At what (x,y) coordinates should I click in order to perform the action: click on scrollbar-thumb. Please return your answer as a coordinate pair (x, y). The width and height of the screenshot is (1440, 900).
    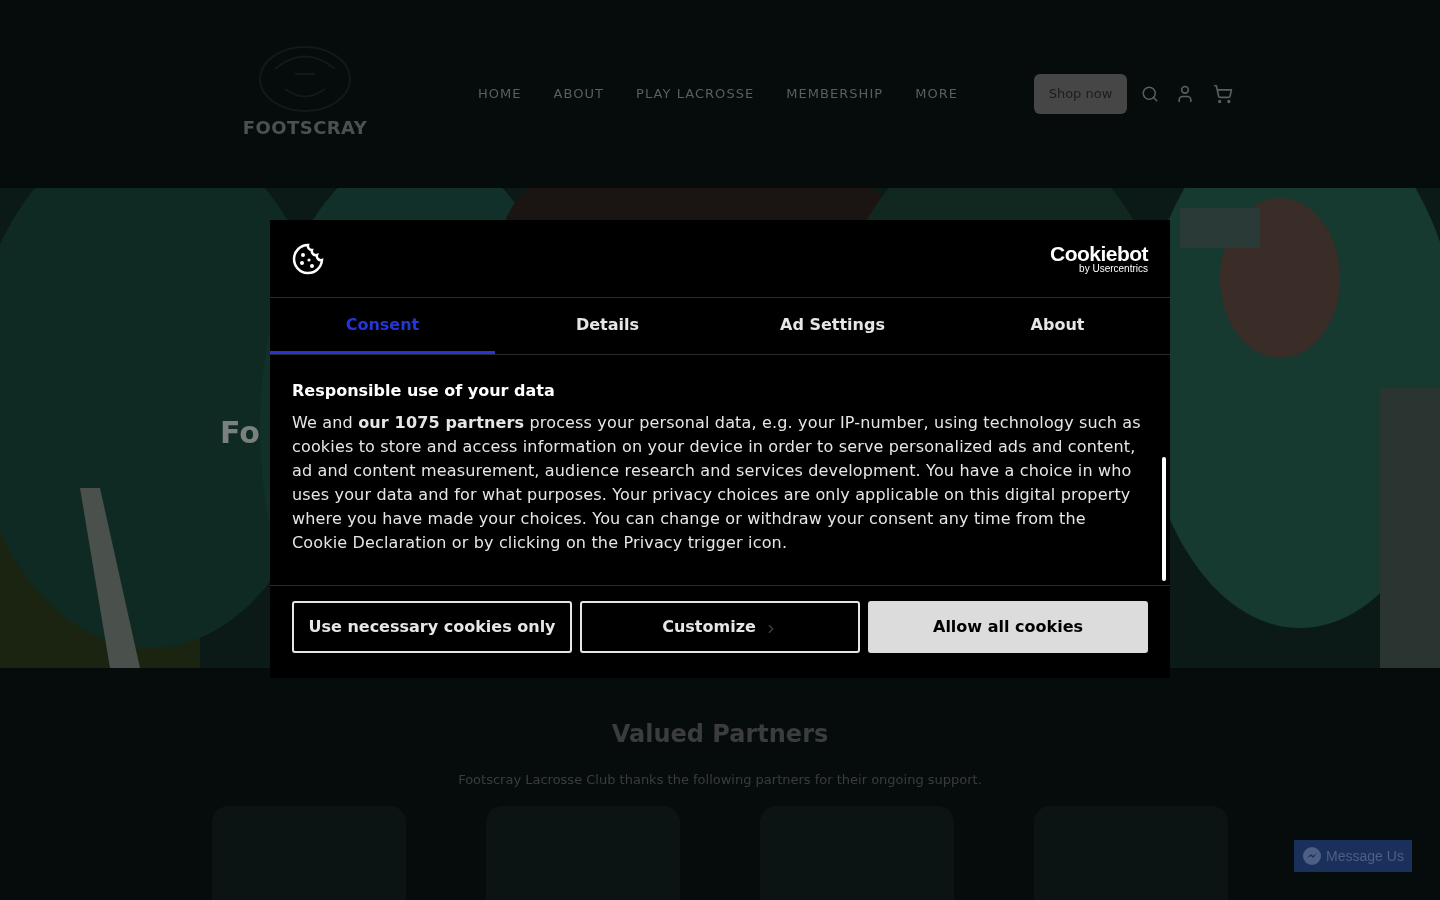
    Looking at the image, I should click on (1164, 519).